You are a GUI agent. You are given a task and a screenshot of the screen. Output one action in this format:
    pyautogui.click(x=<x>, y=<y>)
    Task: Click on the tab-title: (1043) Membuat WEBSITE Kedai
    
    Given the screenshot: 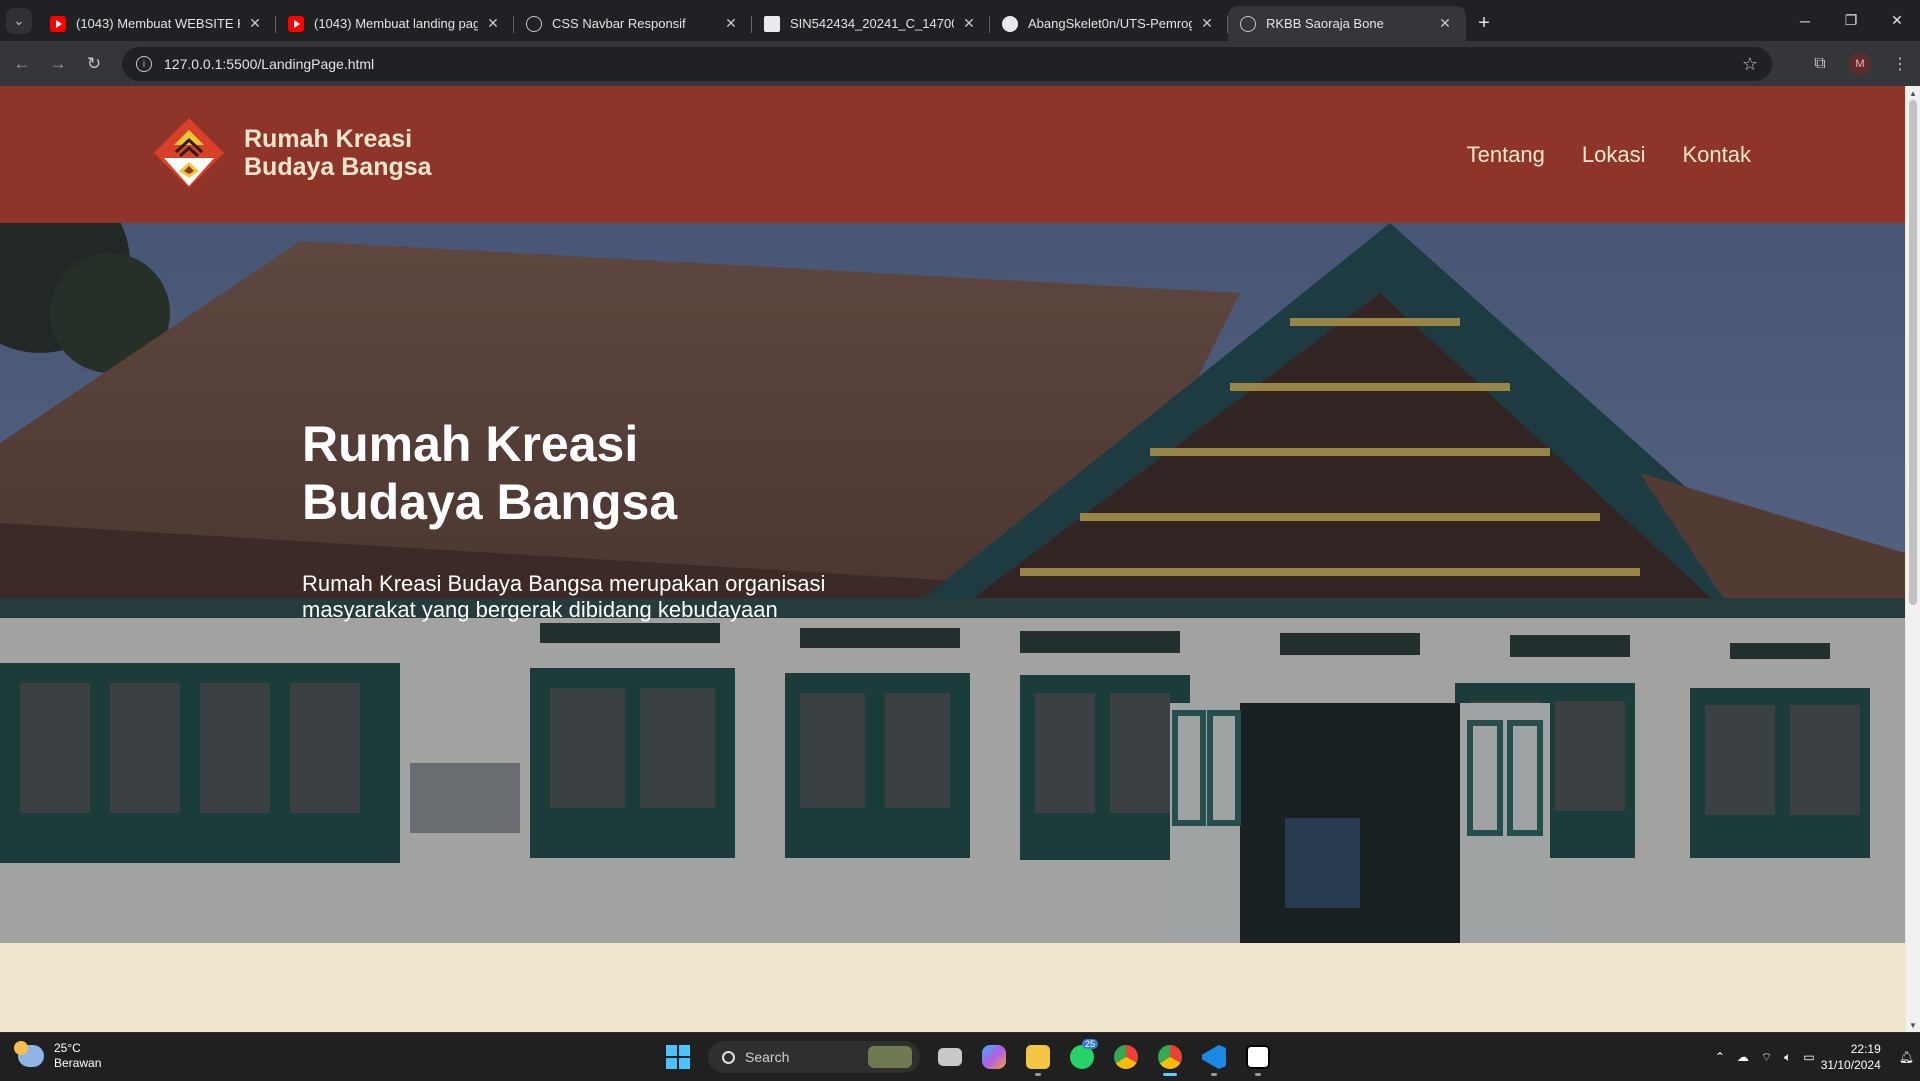 What is the action you would take?
    pyautogui.click(x=158, y=23)
    